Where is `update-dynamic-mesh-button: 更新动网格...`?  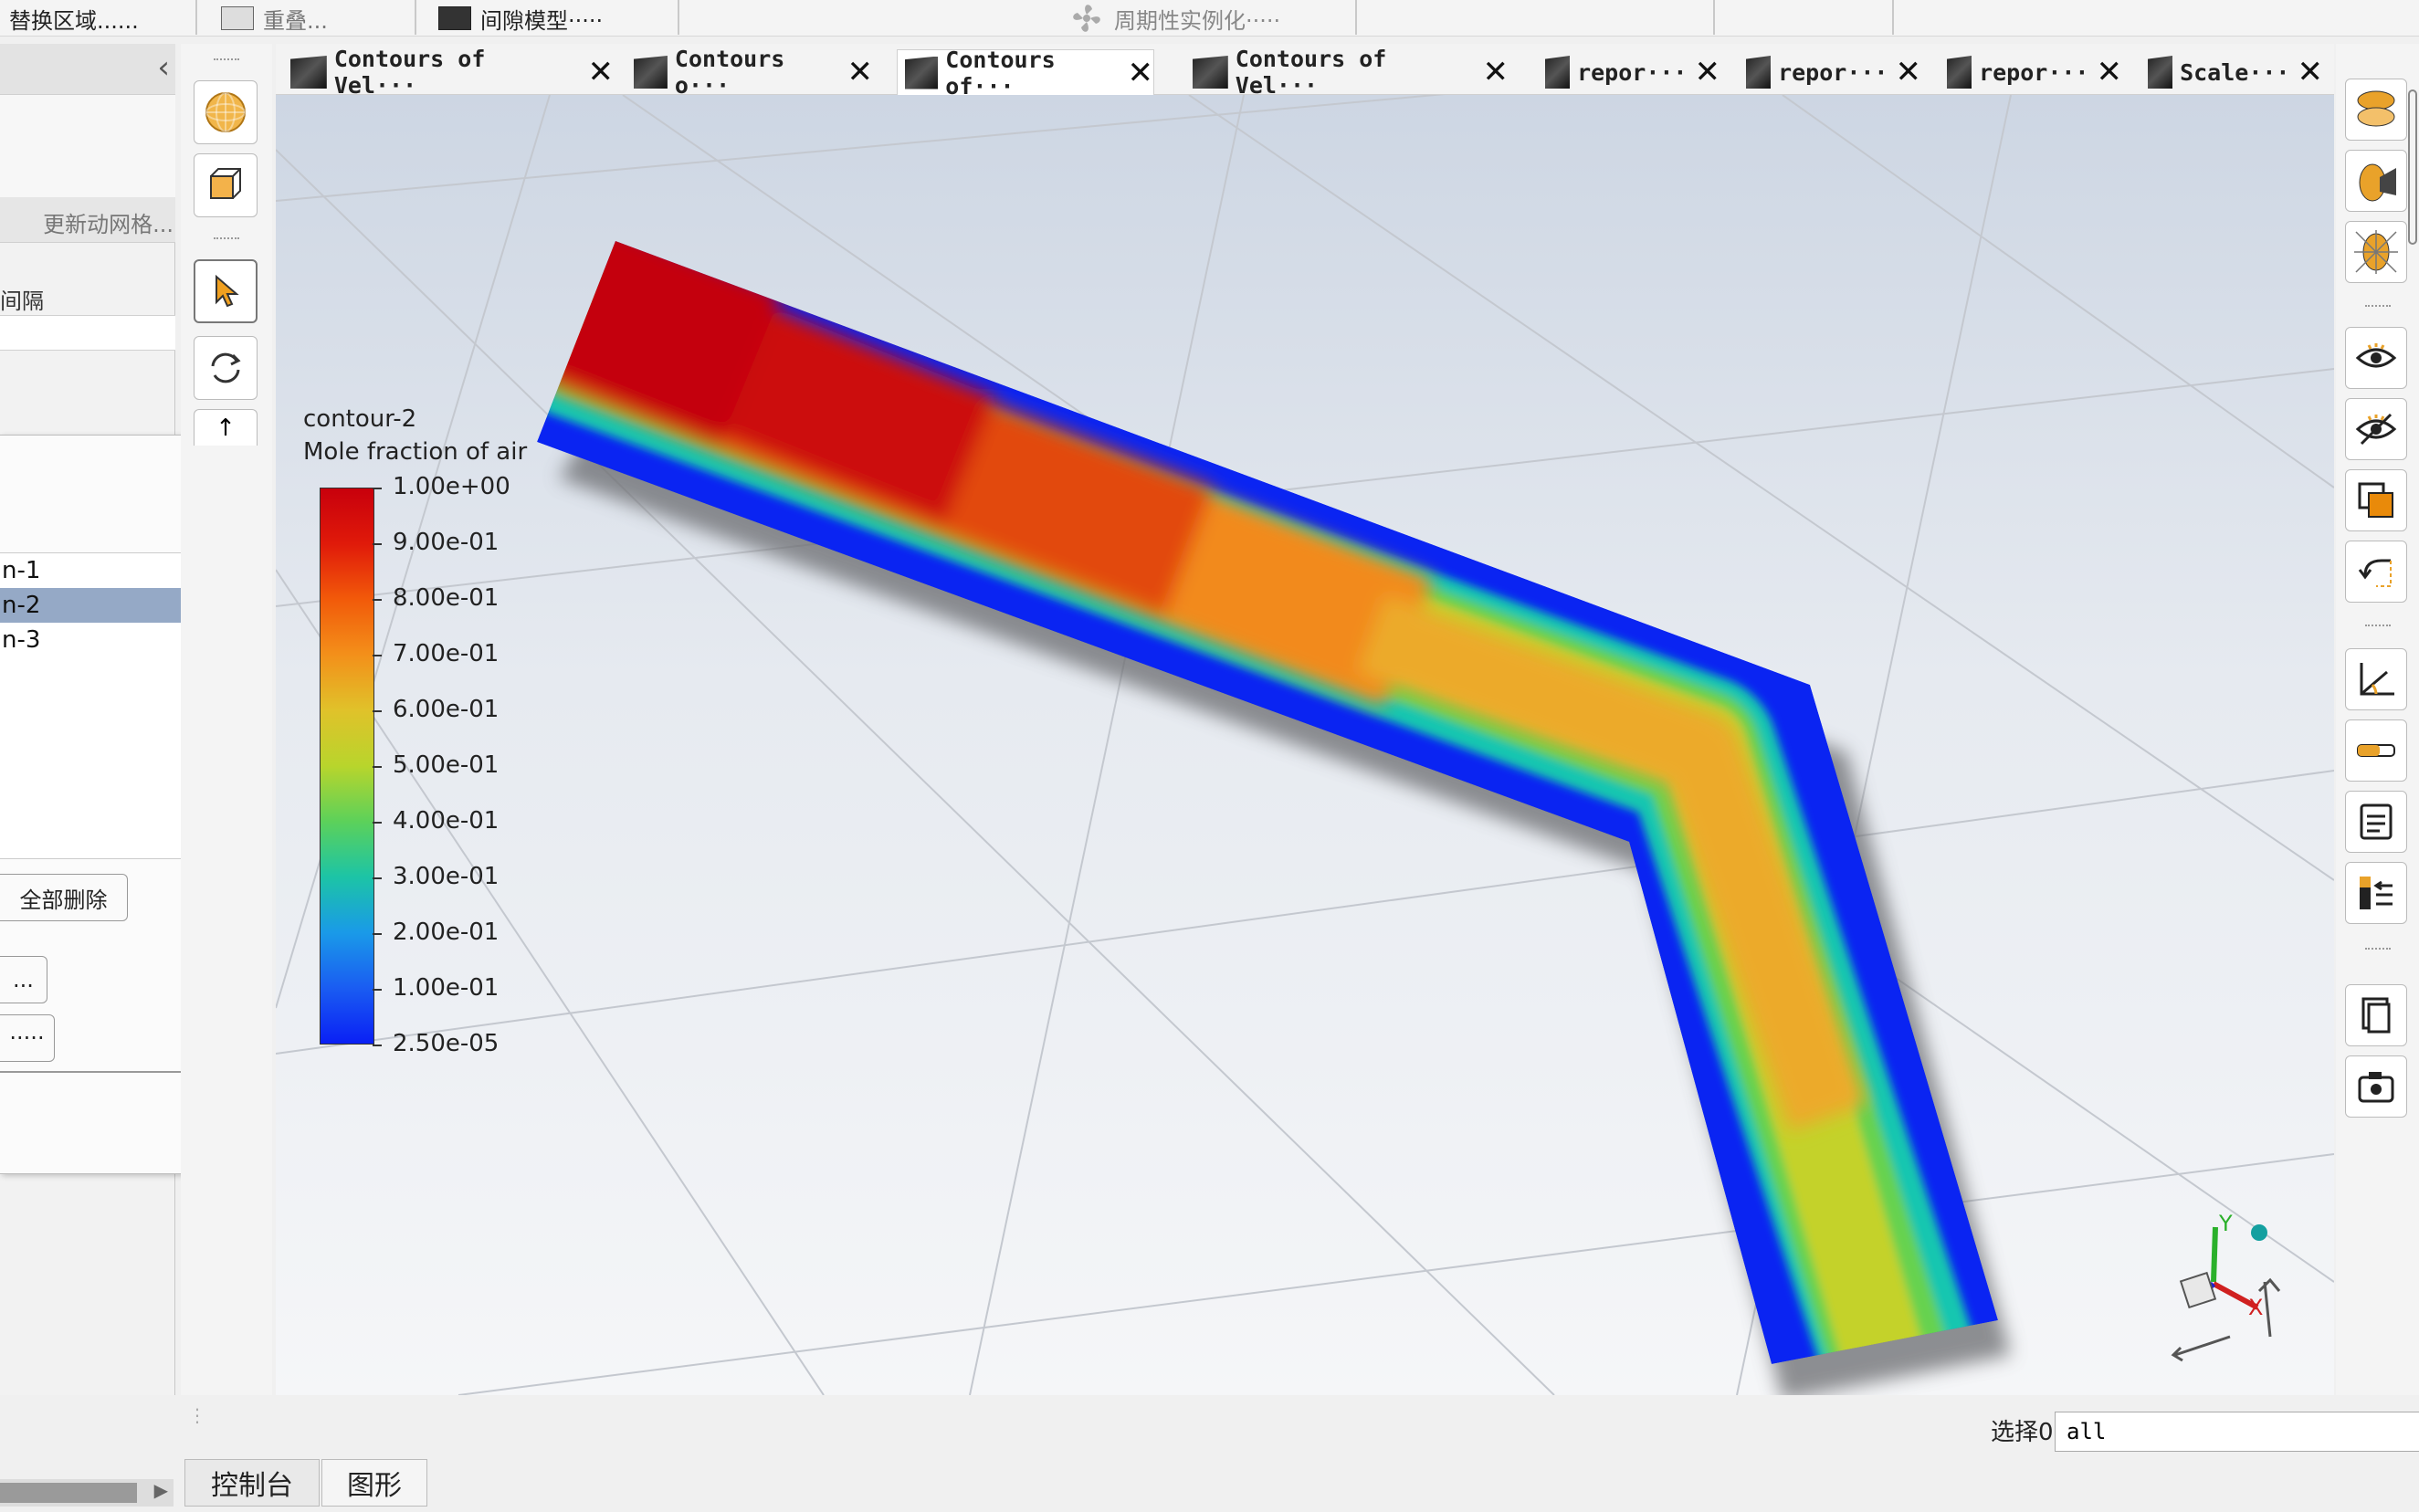 update-dynamic-mesh-button: 更新动网格... is located at coordinates (87, 220).